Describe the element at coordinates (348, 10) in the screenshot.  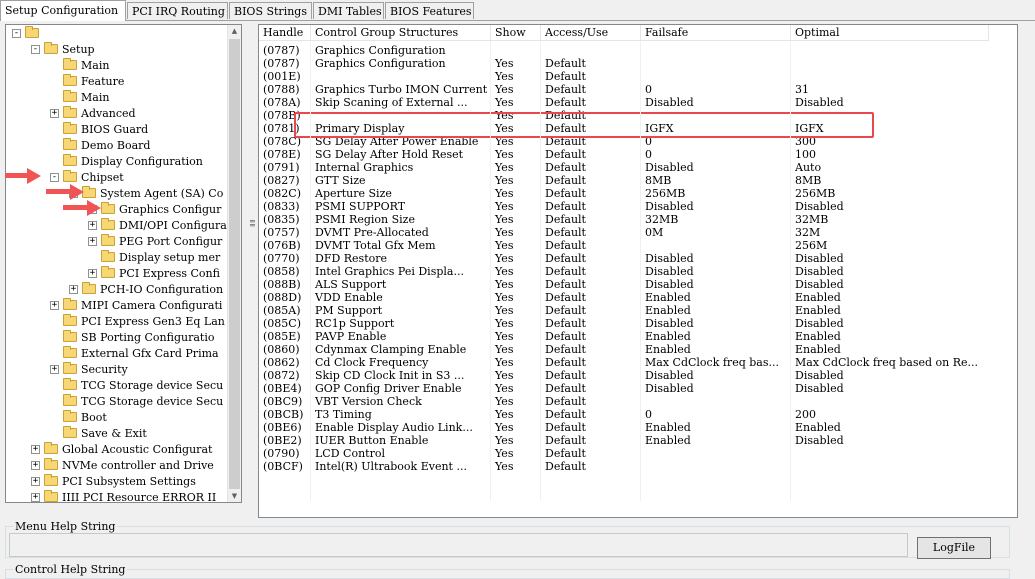
I see `tab-dmi-tables: DMI Tables` at that location.